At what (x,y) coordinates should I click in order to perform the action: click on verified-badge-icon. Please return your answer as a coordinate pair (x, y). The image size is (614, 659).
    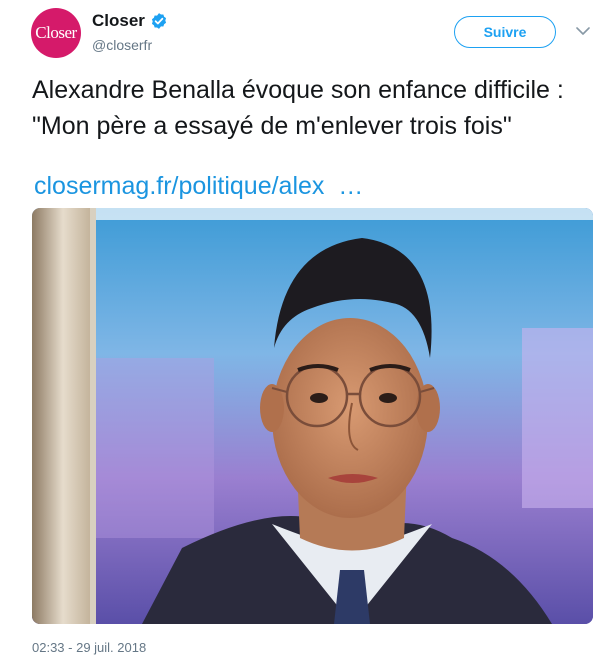
    Looking at the image, I should click on (158, 21).